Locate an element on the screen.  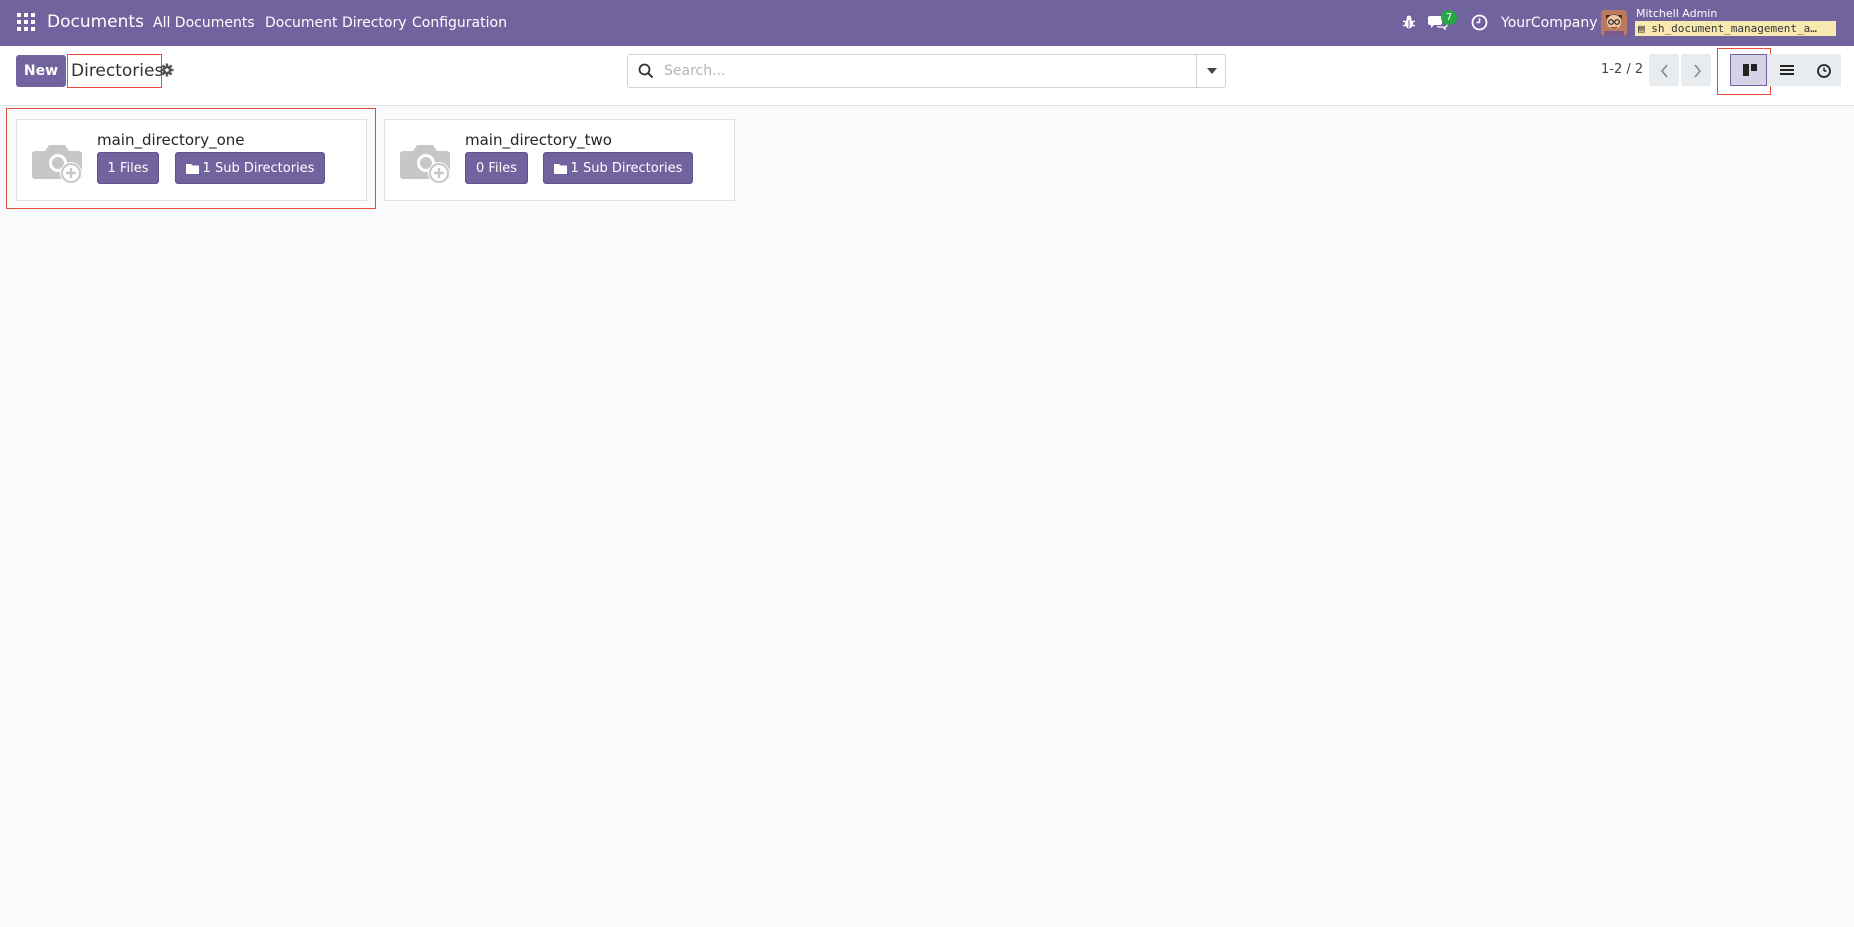
files-count-label: 0 Files is located at coordinates (496, 168).